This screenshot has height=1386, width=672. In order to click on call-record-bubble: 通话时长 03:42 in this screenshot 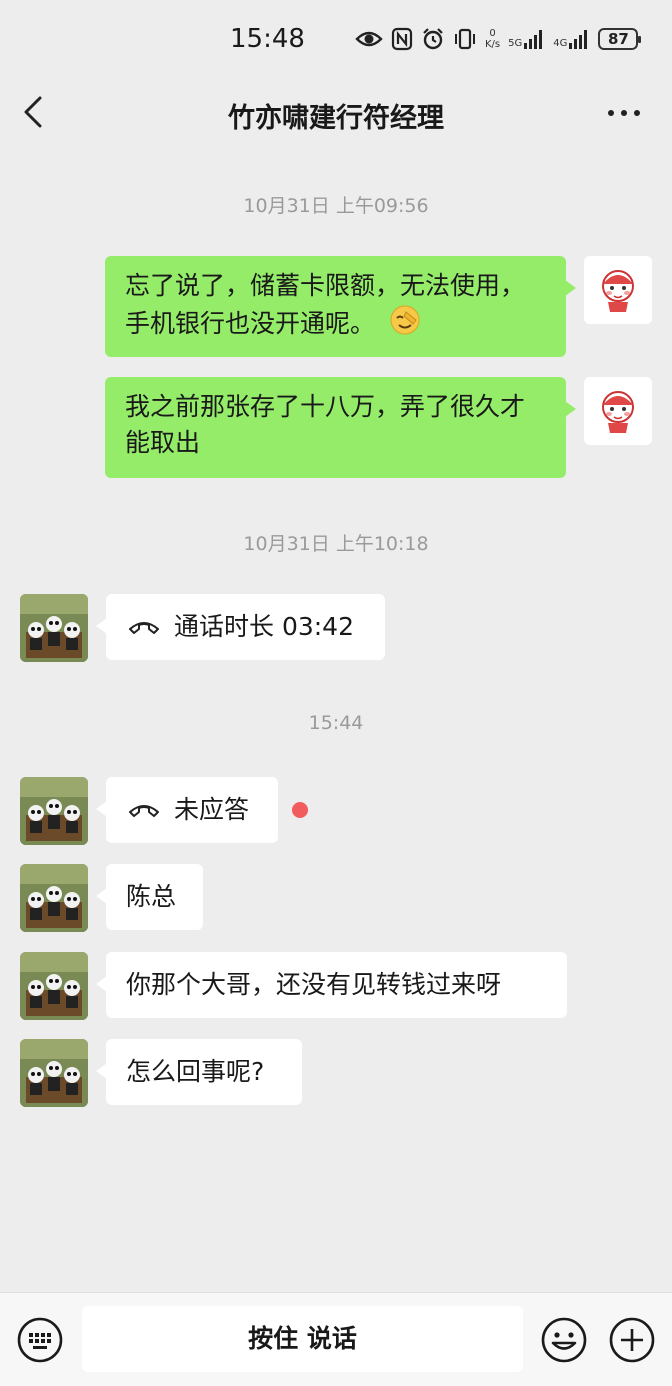, I will do `click(240, 627)`.